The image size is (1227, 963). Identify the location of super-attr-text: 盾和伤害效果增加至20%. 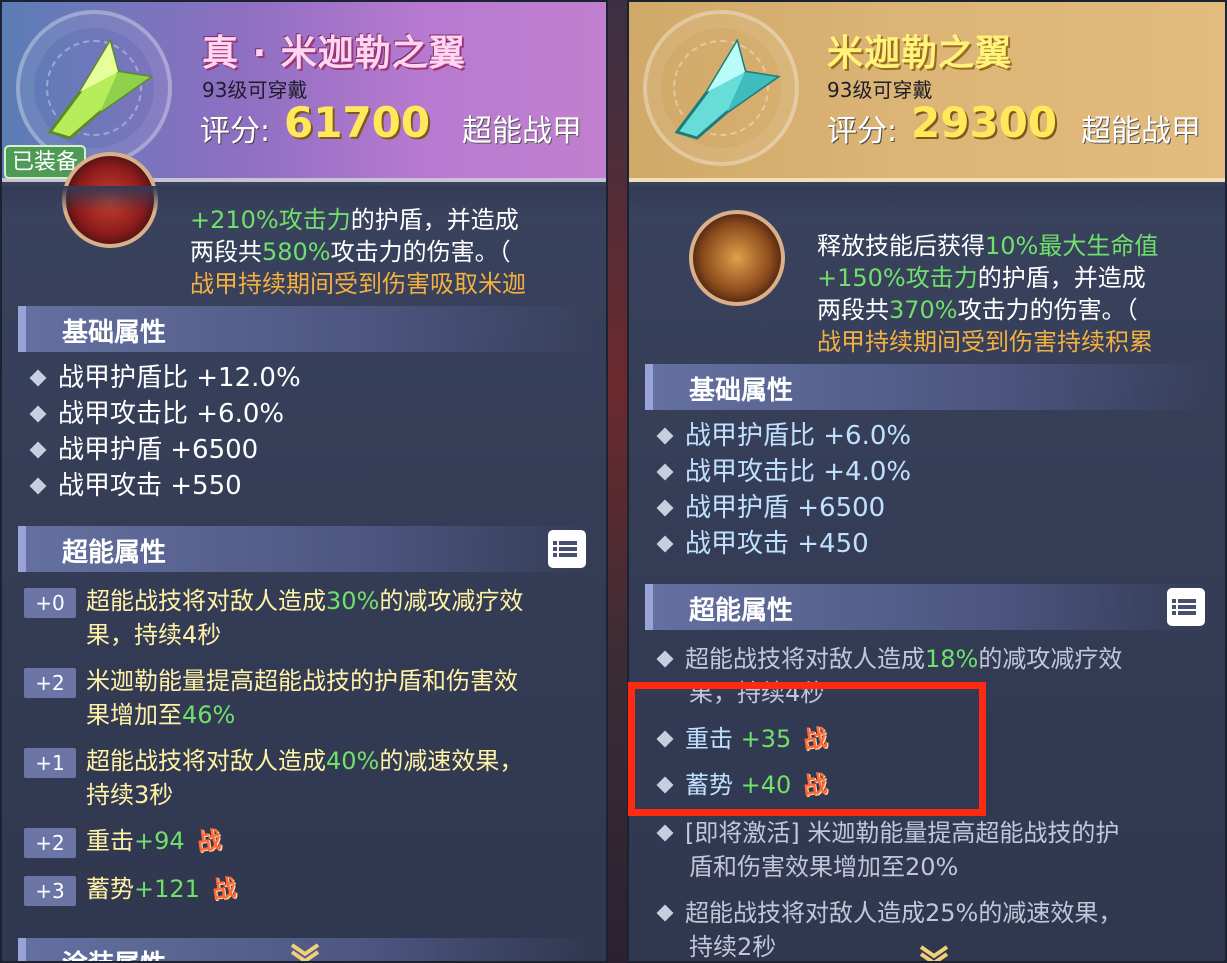
(824, 867).